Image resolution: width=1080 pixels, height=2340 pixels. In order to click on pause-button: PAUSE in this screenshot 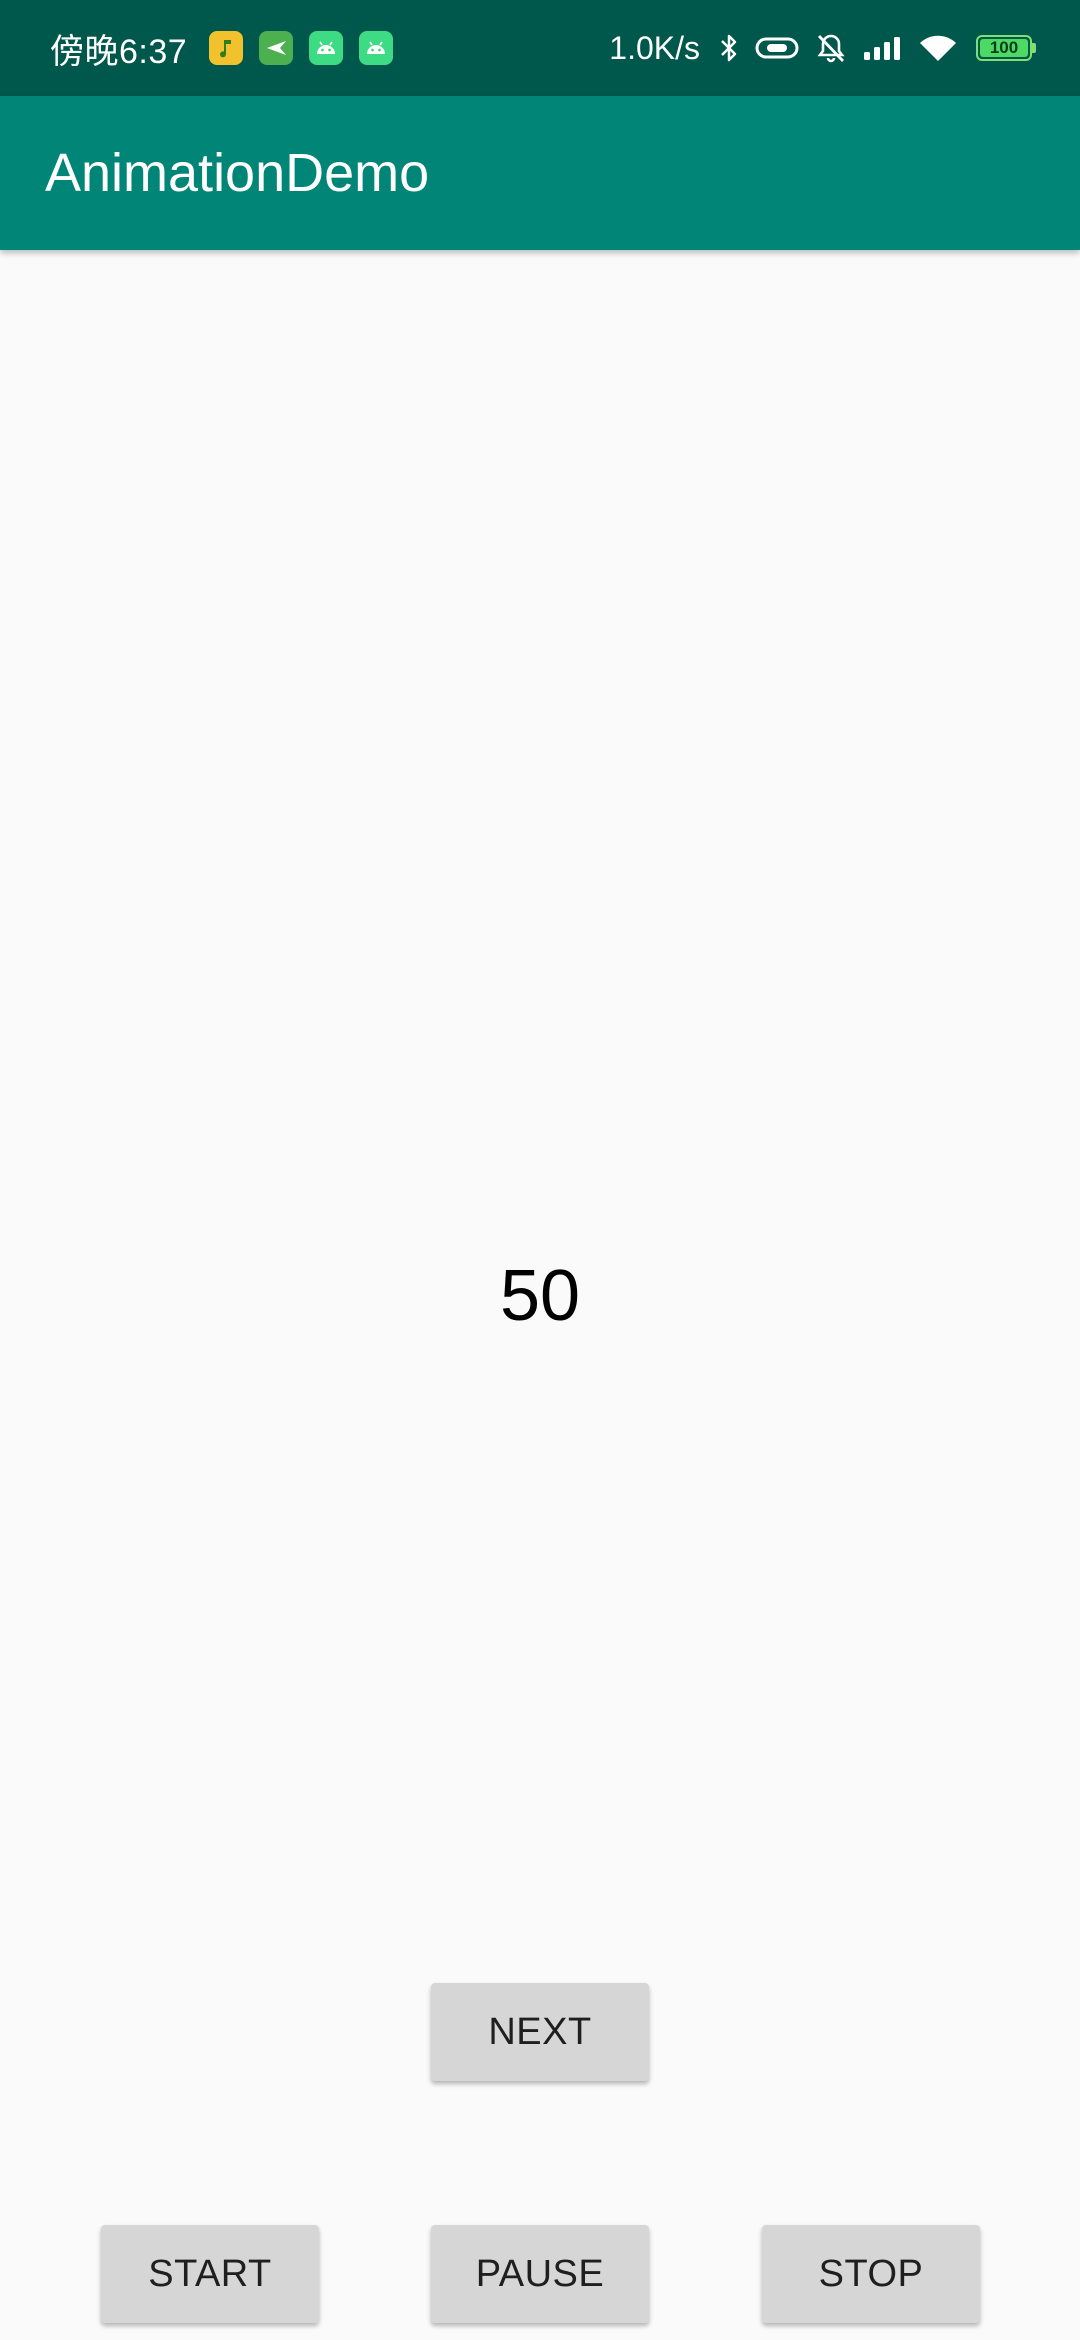, I will do `click(540, 2274)`.